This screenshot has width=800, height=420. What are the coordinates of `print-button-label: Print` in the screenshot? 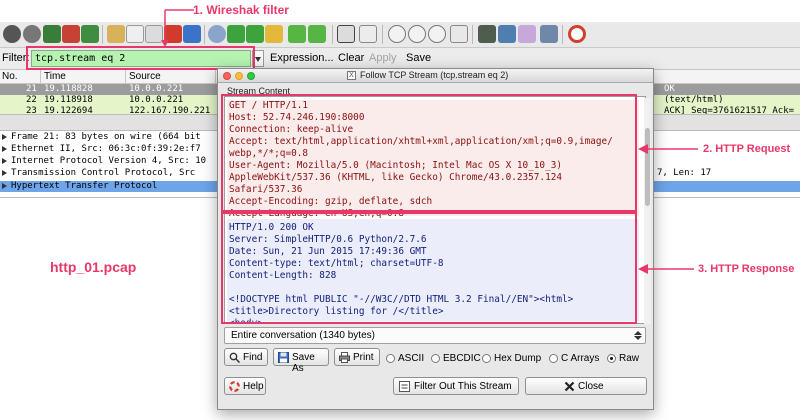 It's located at (363, 357).